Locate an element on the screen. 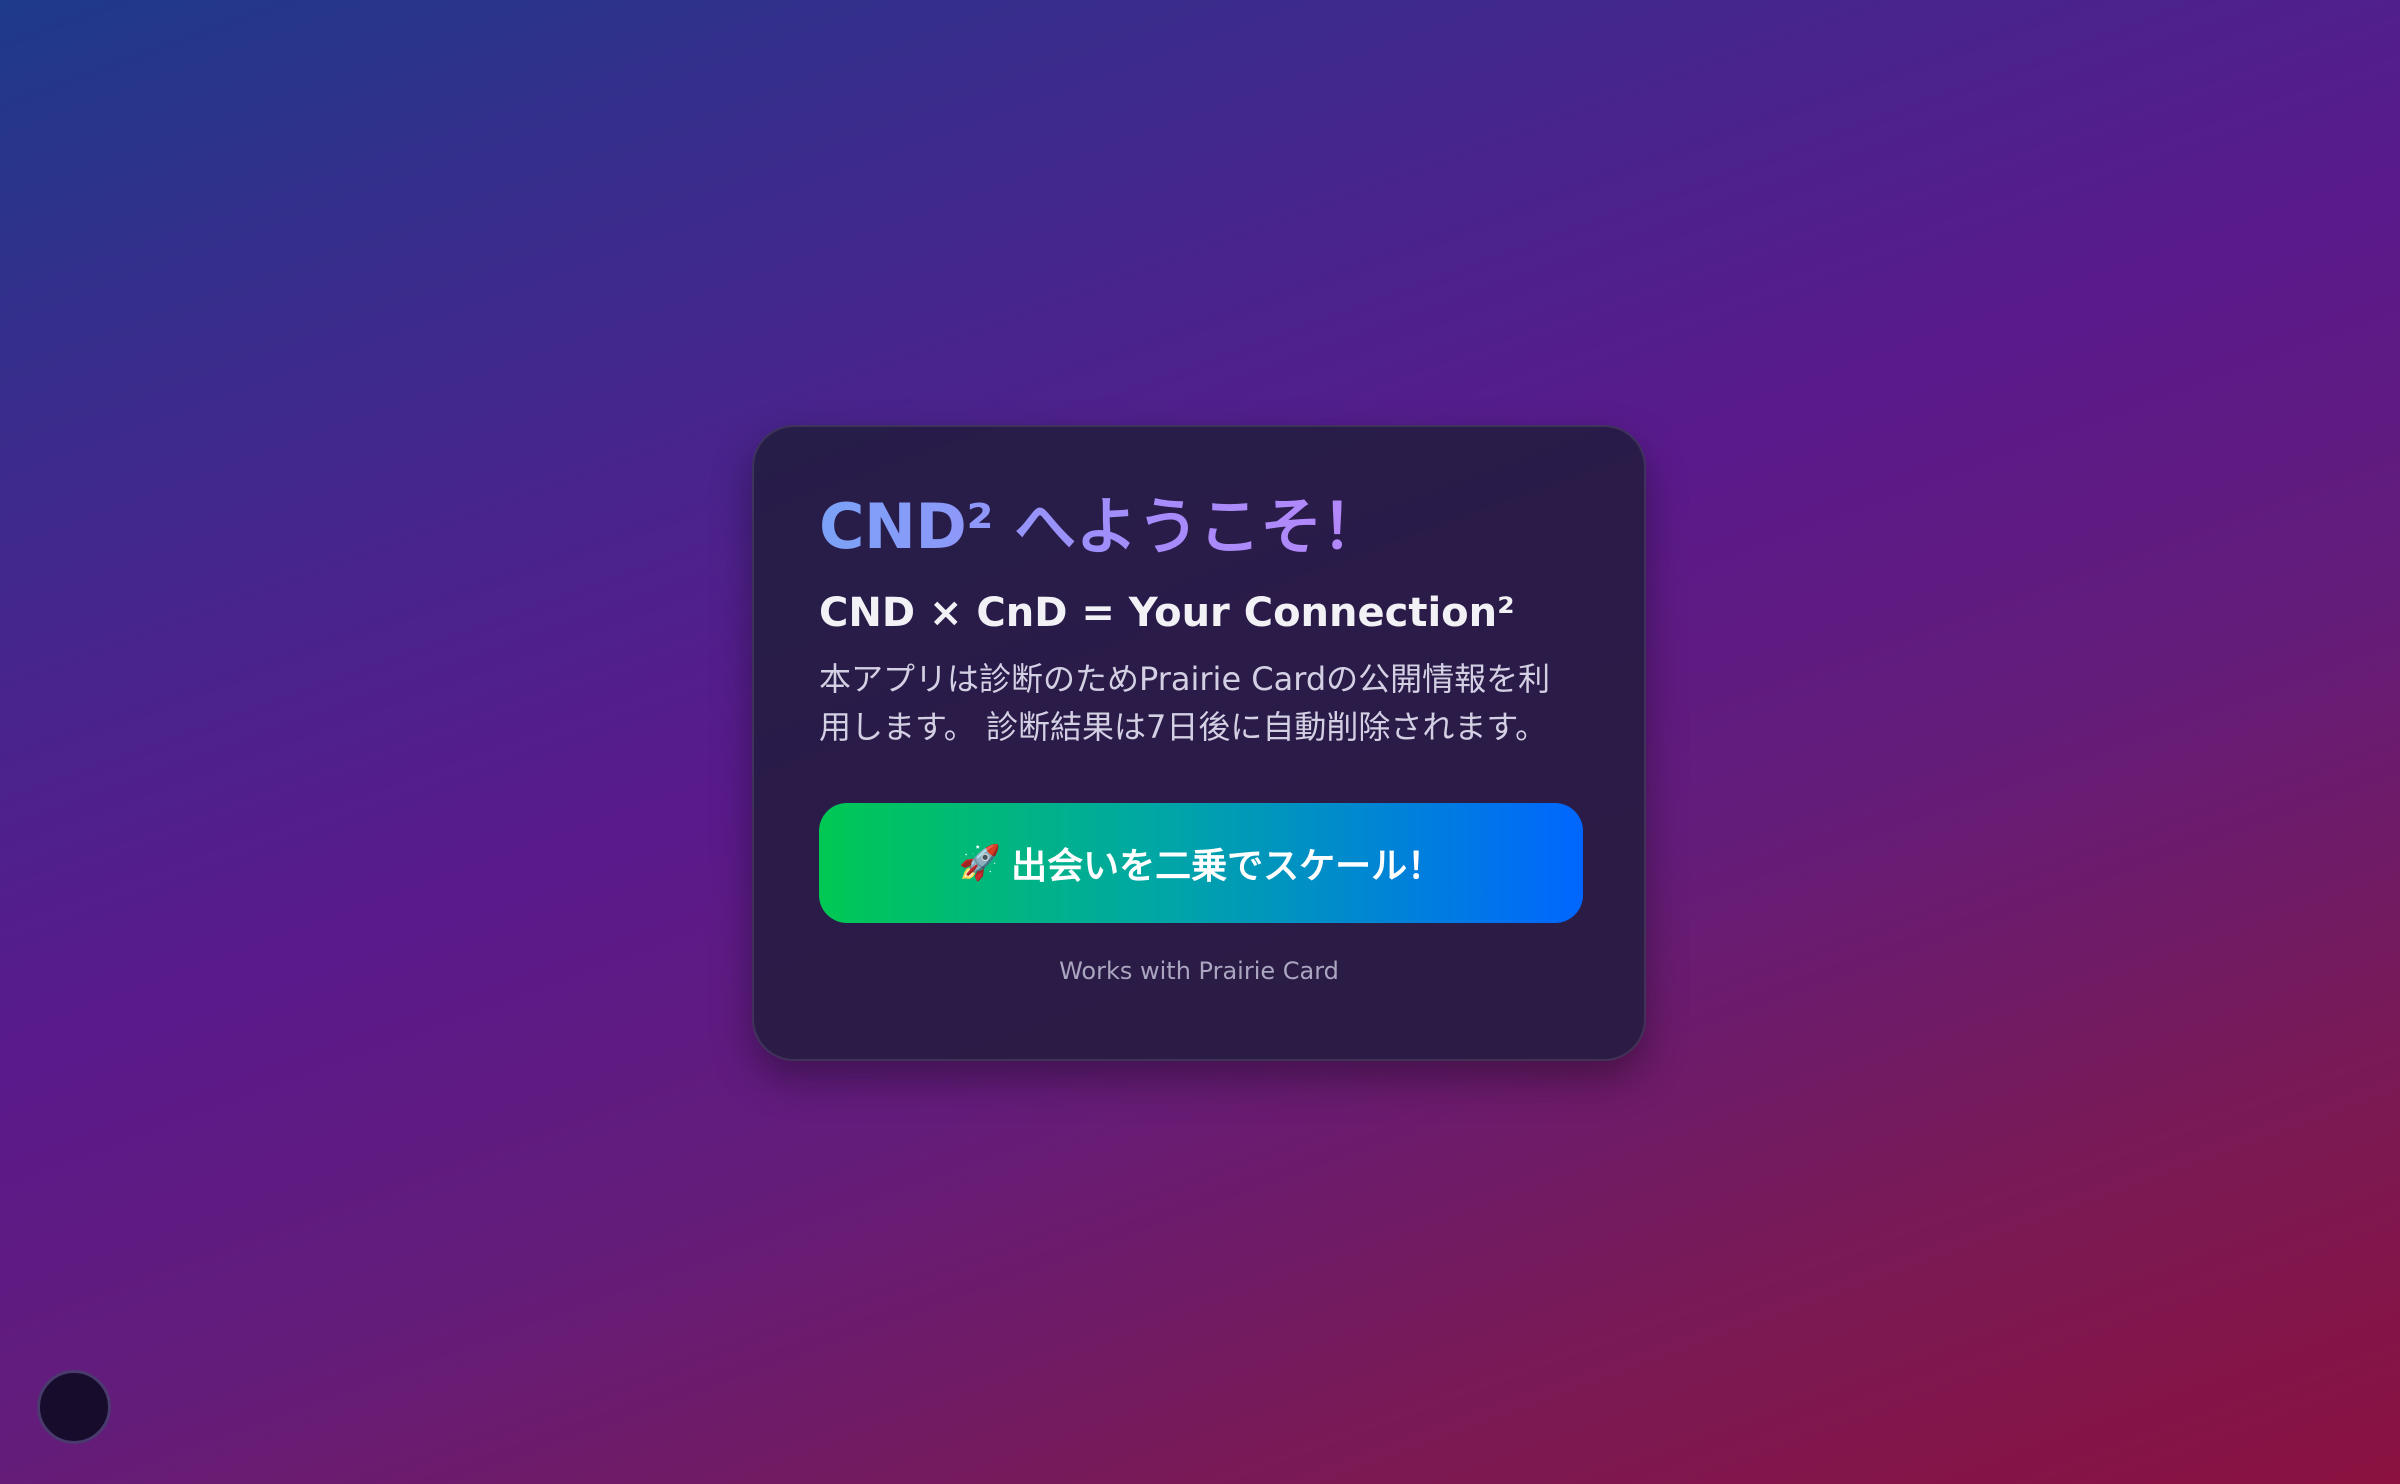 This screenshot has width=2400, height=1484. start-button: 🚀 出会いを二乗でスケール！ is located at coordinates (1201, 863).